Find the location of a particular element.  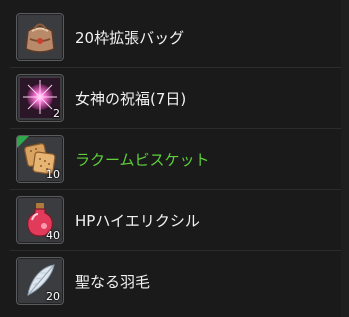

item-slot: 20 is located at coordinates (40, 281).